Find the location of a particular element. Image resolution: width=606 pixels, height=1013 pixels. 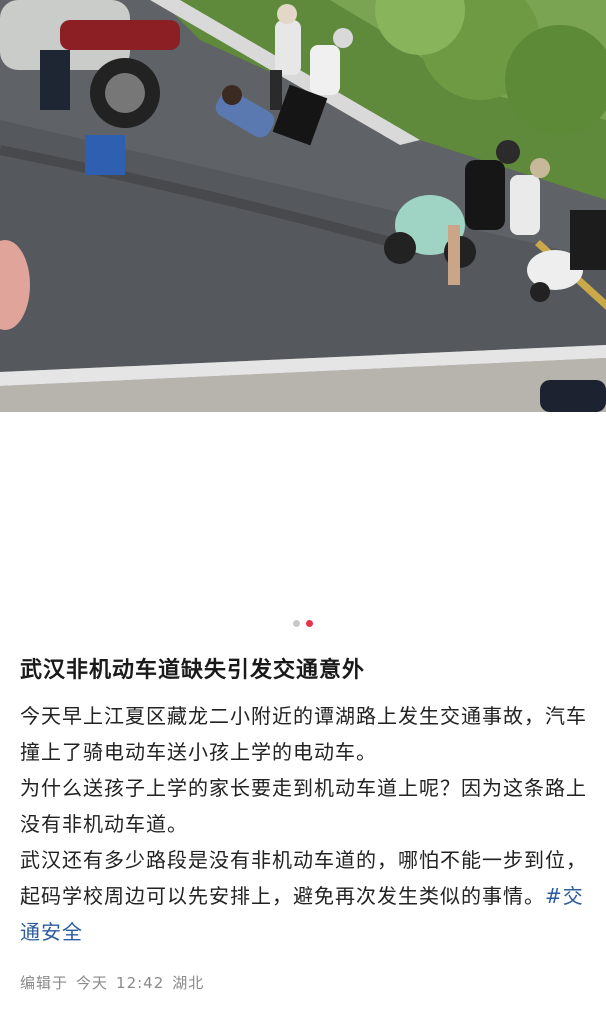

carousel-indicator is located at coordinates (303, 623).